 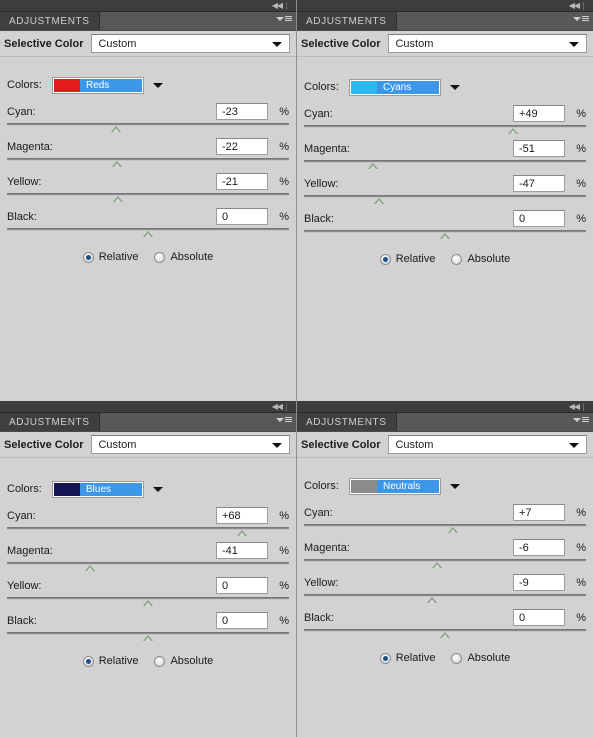 What do you see at coordinates (321, 582) in the screenshot?
I see `slider-label: Yellow:` at bounding box center [321, 582].